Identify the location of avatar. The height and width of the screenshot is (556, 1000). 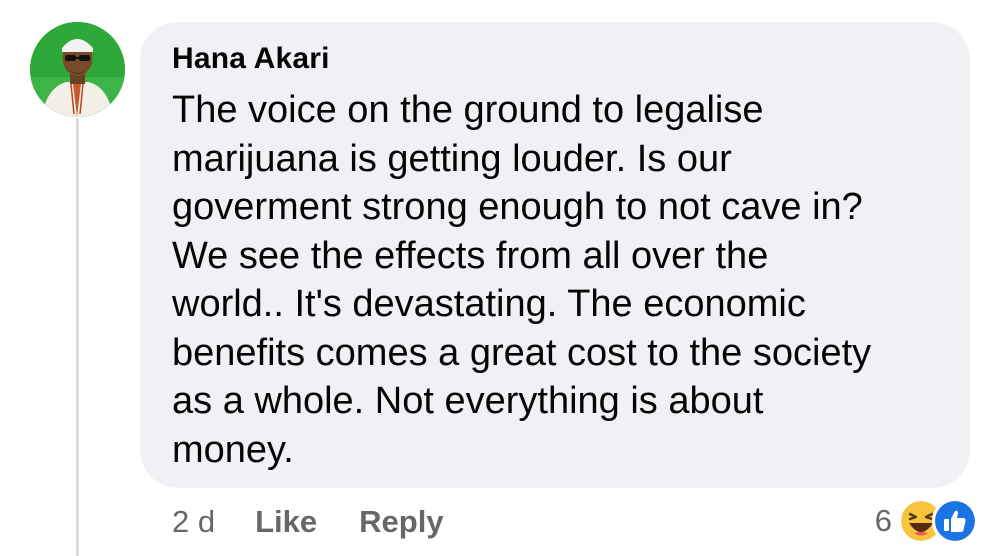
(77, 69).